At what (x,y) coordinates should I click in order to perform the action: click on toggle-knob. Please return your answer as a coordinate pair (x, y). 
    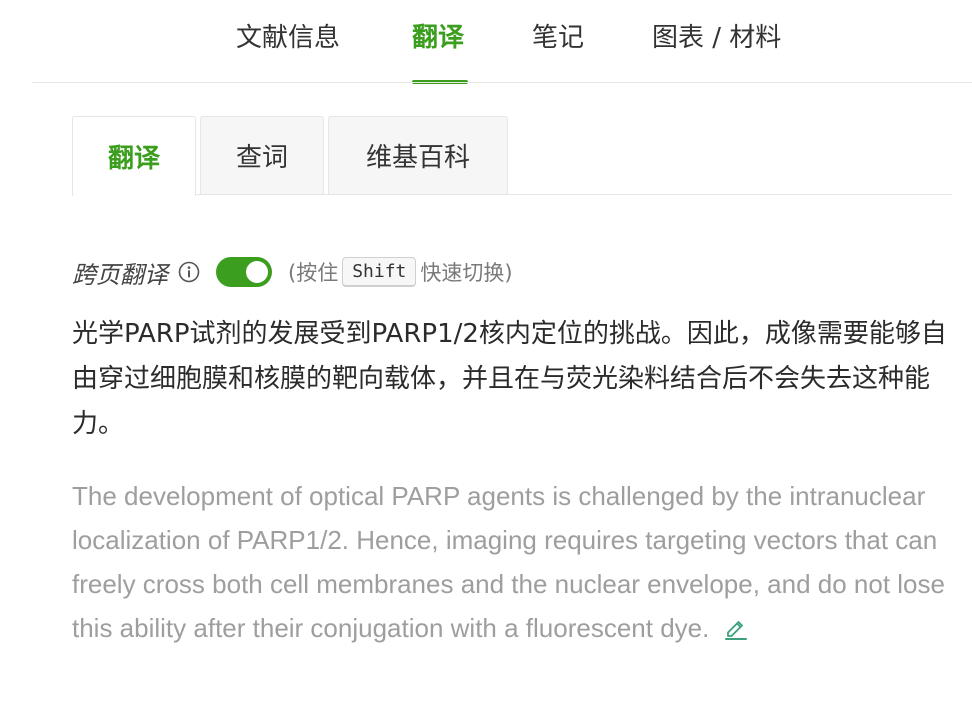
    Looking at the image, I should click on (257, 272).